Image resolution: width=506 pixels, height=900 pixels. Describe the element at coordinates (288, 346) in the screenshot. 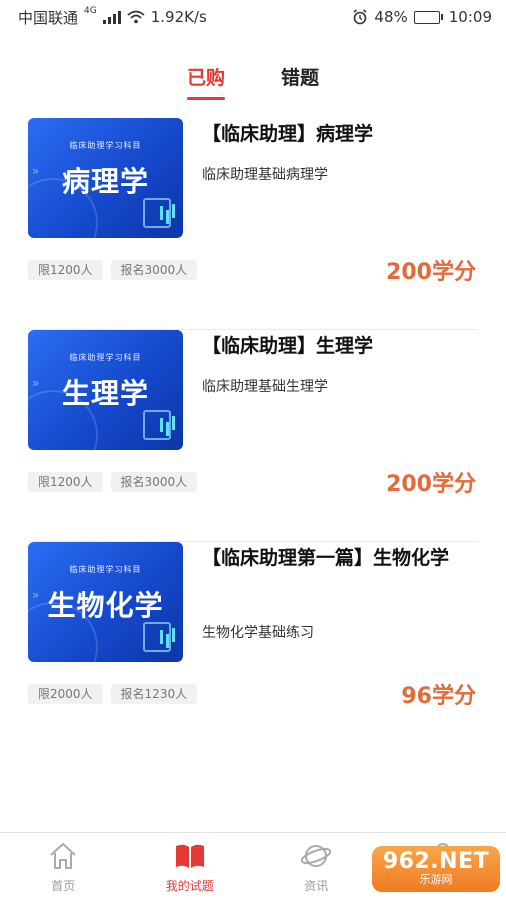

I see `course-title: 【临床助理】生理学` at that location.